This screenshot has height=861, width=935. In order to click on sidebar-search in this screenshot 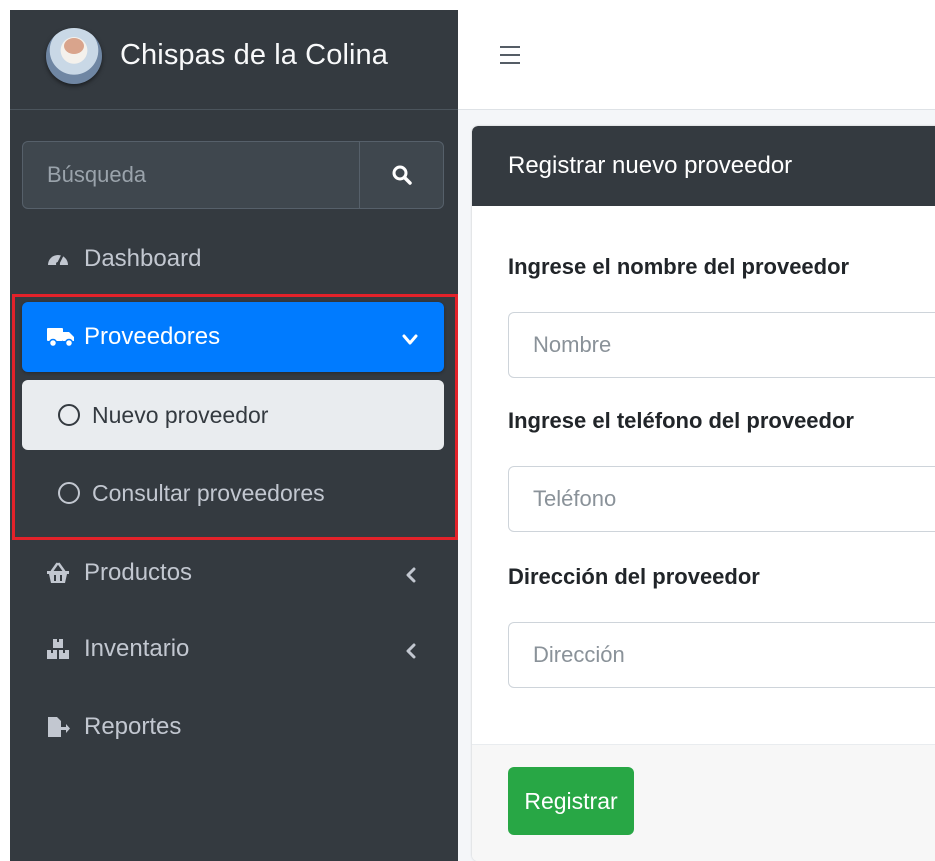, I will do `click(233, 175)`.